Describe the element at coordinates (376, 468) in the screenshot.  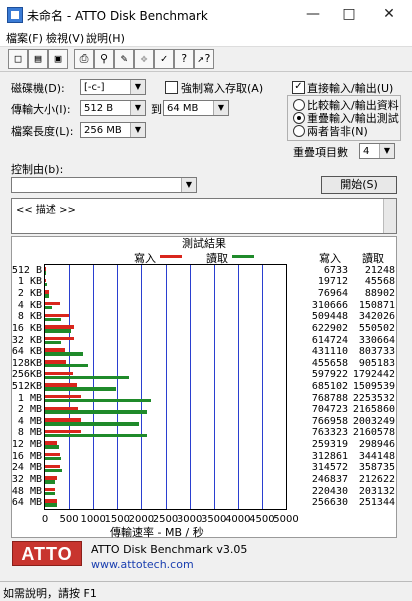
I see `read-value: 358735` at that location.